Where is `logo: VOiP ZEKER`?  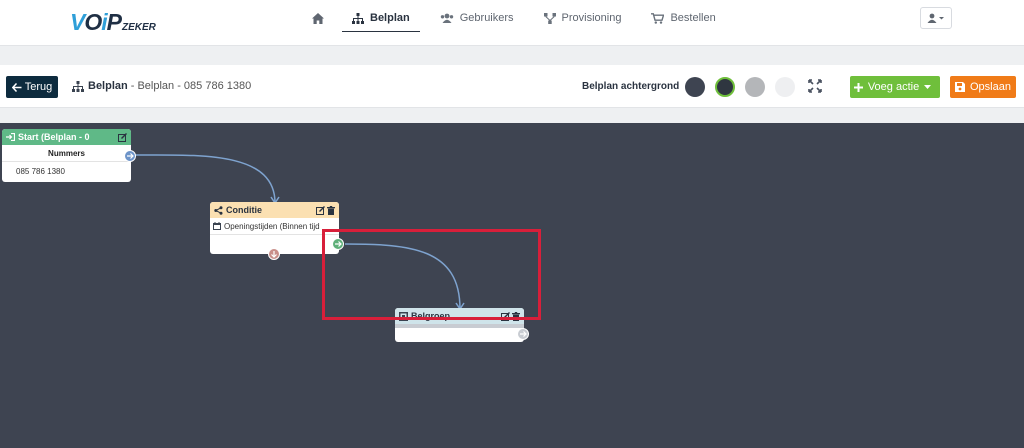 logo: VOiP ZEKER is located at coordinates (113, 20).